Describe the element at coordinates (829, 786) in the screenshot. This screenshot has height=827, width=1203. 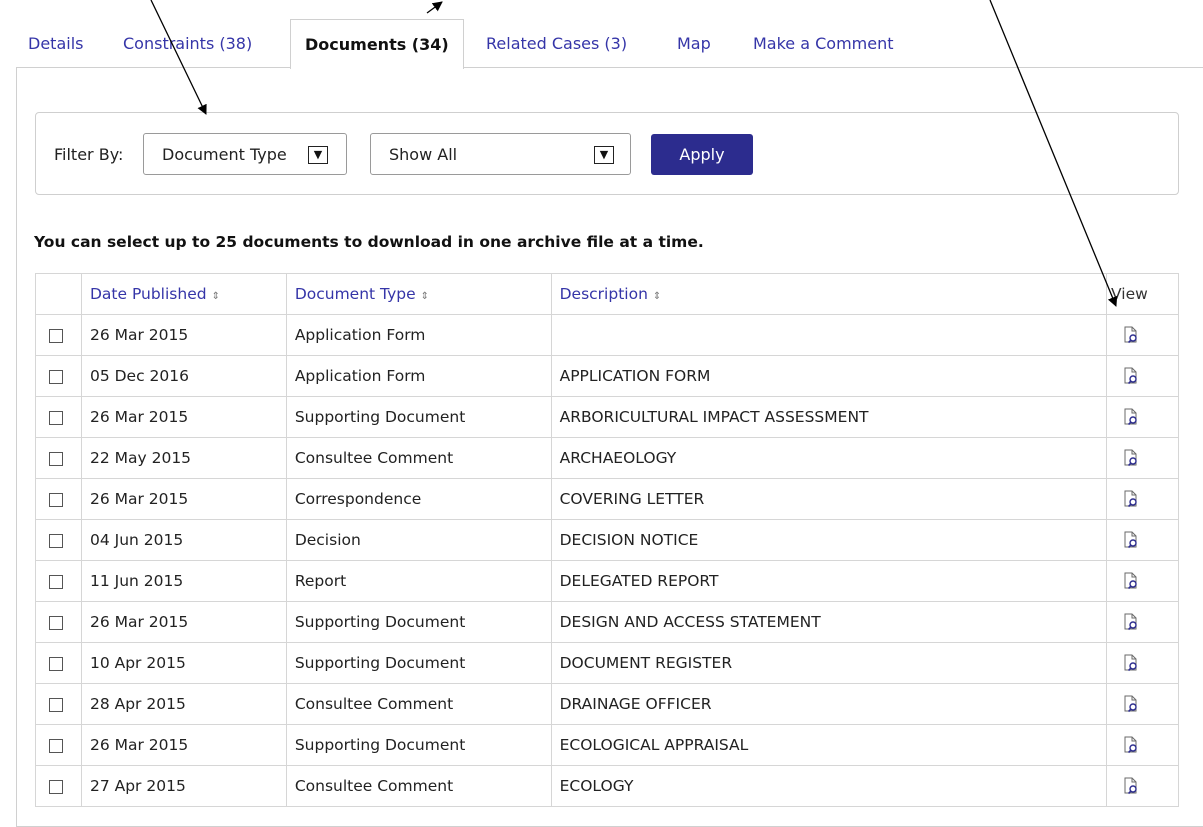
I see `description-cell: ECOLOGY` at that location.